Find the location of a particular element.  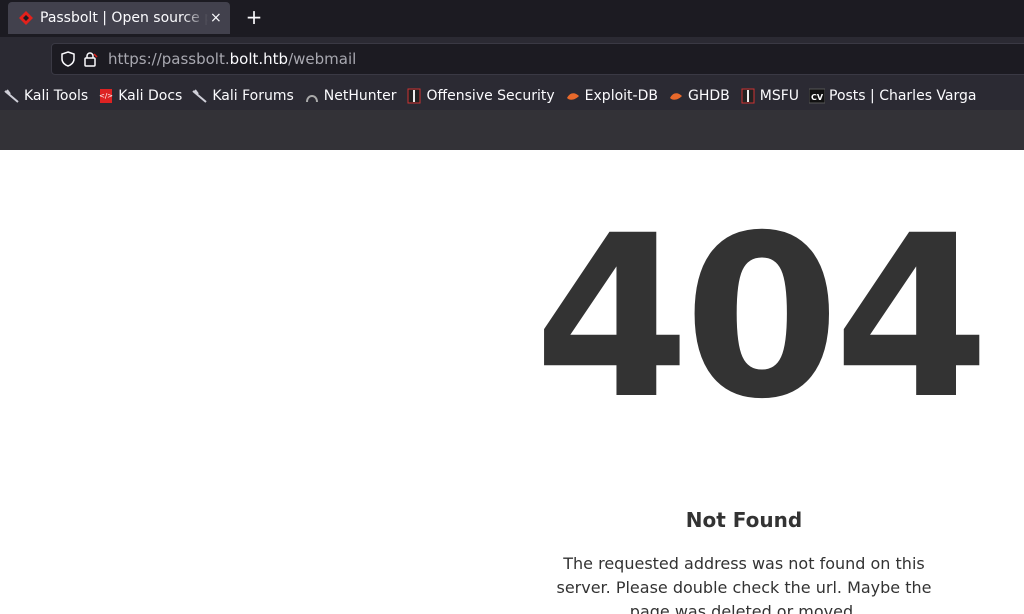

cv-icon: CV is located at coordinates (817, 96).